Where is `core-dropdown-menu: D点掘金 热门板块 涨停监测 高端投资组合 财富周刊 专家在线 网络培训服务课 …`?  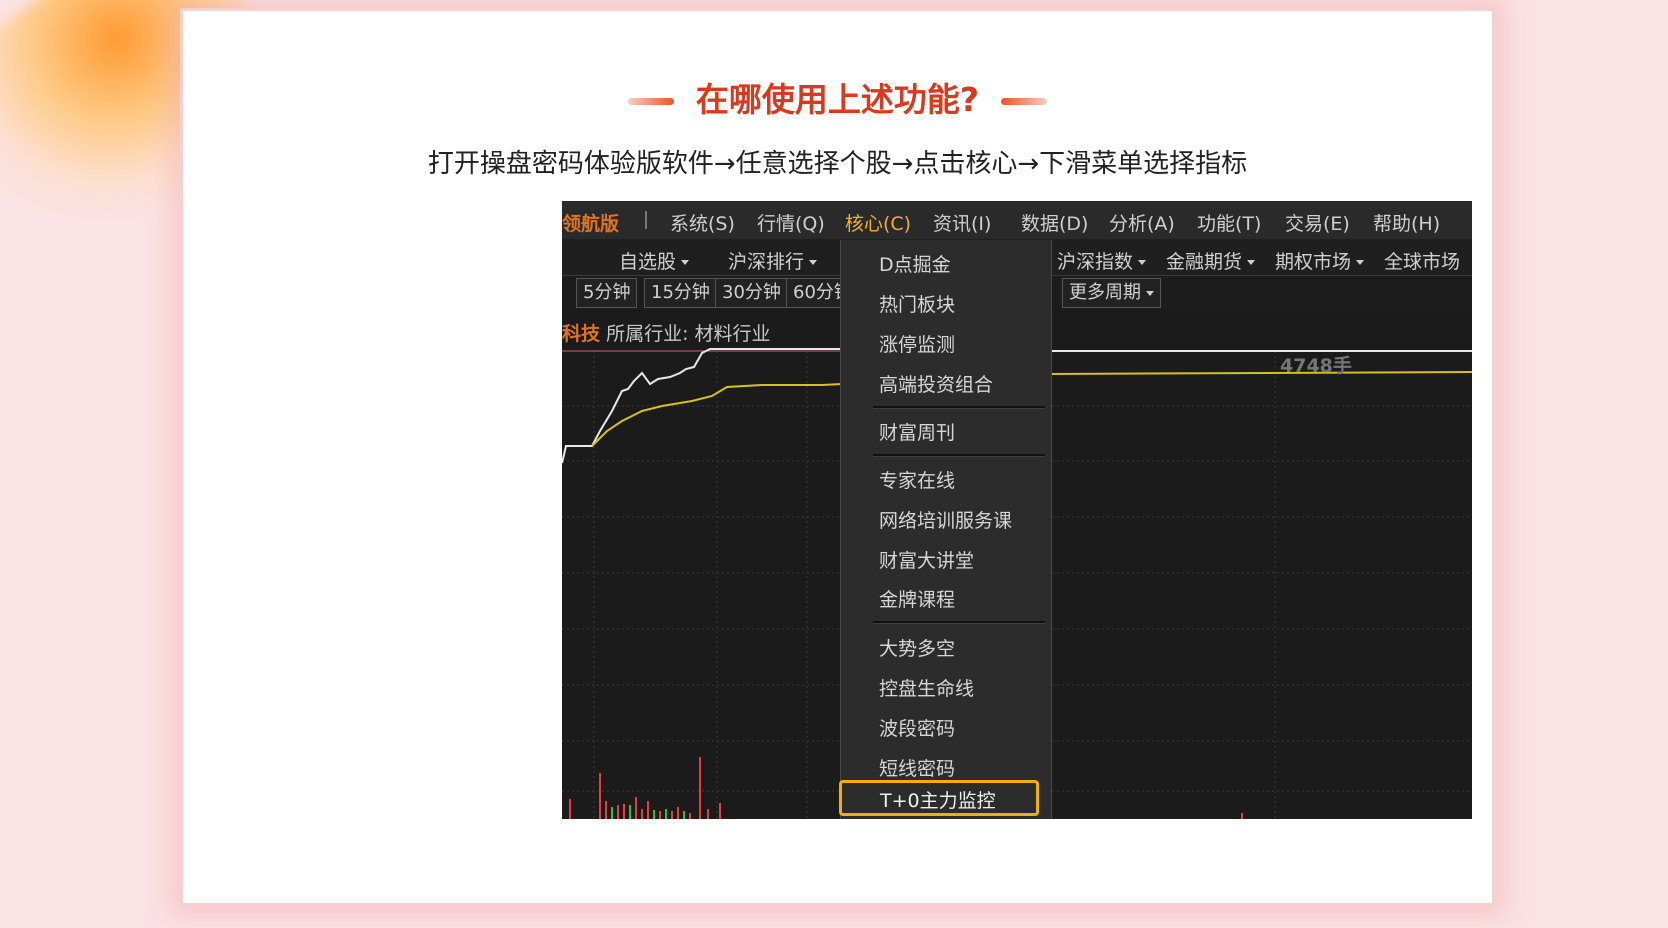
core-dropdown-menu: D点掘金 热门板块 涨停监测 高端投资组合 财富周刊 专家在线 网络培训服务课 … is located at coordinates (945, 529).